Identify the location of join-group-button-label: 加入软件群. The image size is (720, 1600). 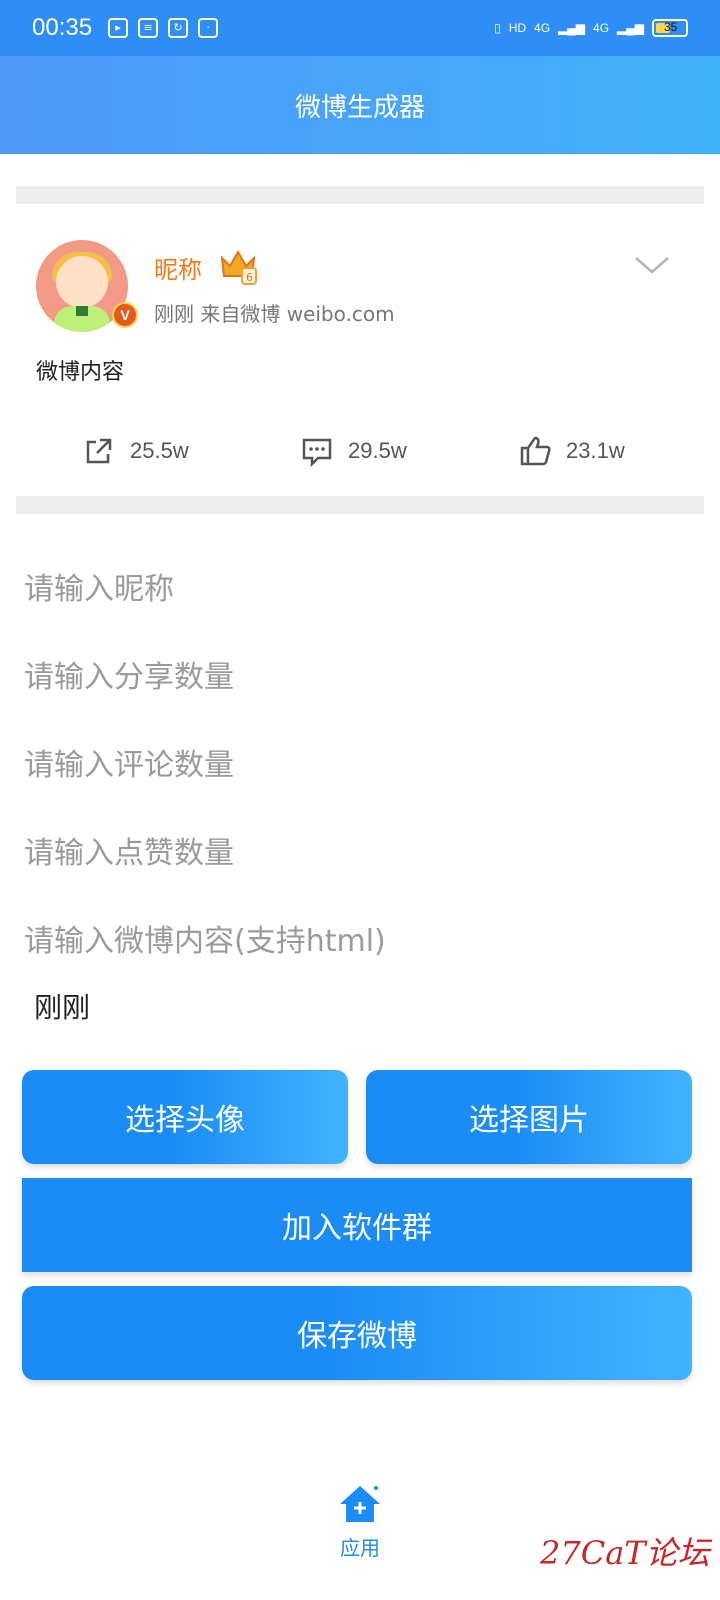
(357, 1228).